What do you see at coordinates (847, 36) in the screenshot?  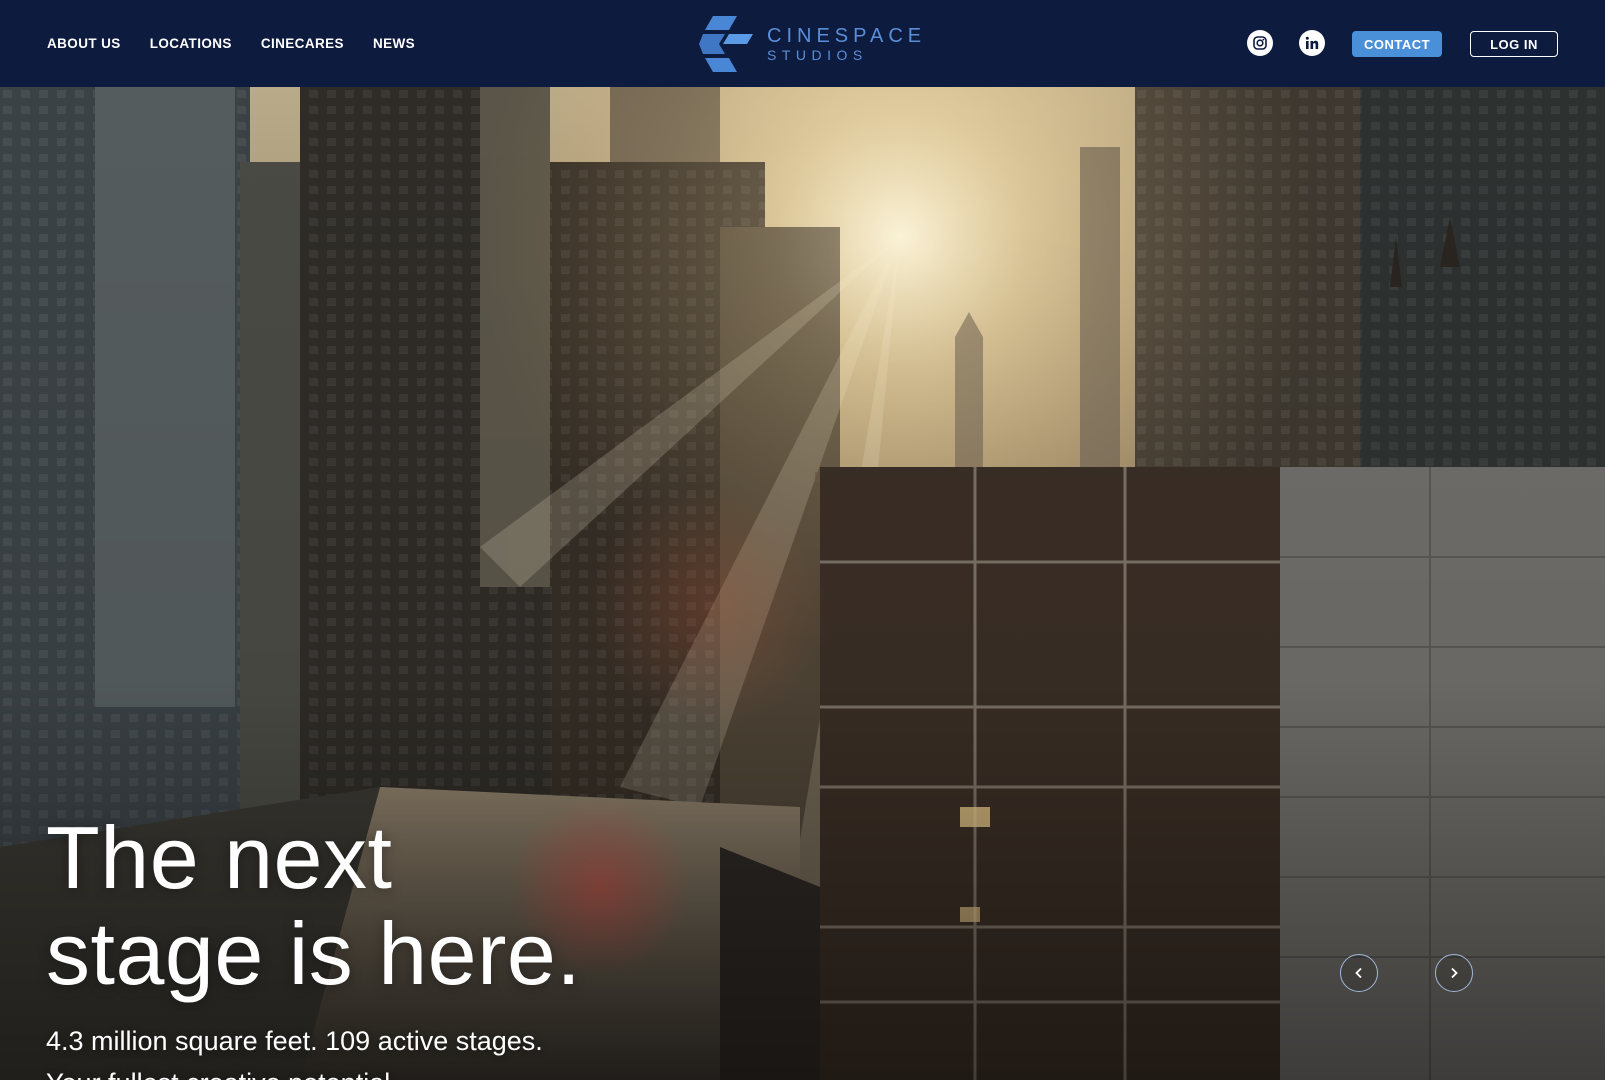 I see `logo-line-cinespace: CINESPACE` at bounding box center [847, 36].